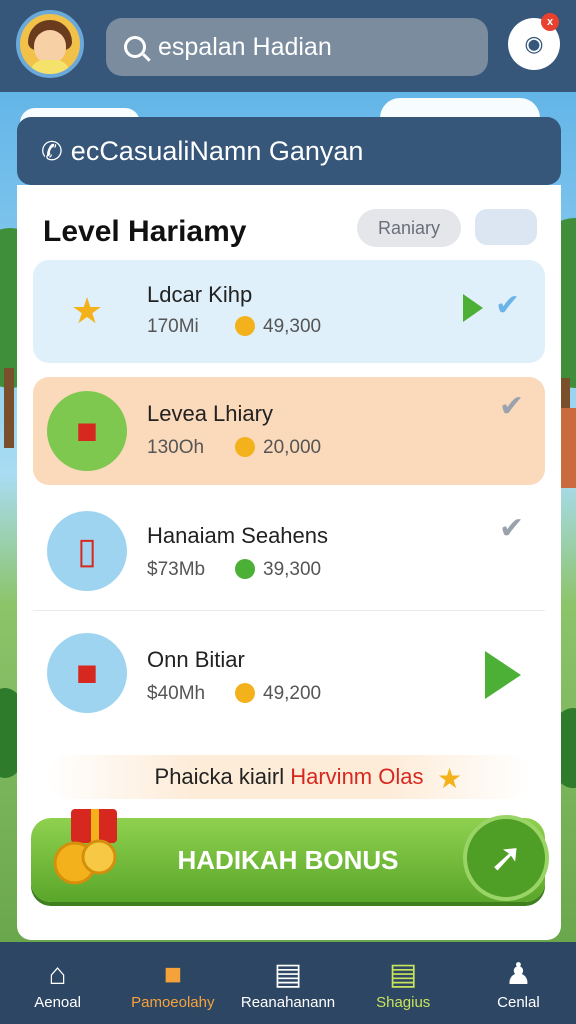 The width and height of the screenshot is (576, 1024). Describe the element at coordinates (222, 776) in the screenshot. I see `promo-text: Phaicka kiairl` at that location.